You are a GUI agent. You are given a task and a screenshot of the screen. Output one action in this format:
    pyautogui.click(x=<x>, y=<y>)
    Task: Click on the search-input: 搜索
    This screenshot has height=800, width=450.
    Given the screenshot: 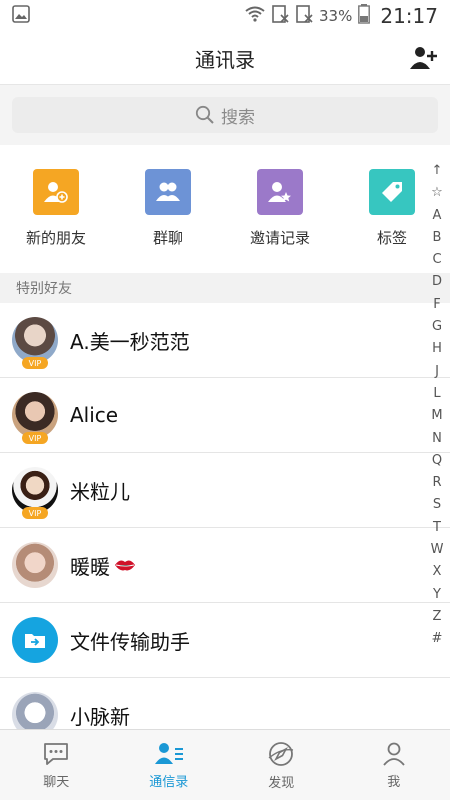 What is the action you would take?
    pyautogui.click(x=225, y=115)
    